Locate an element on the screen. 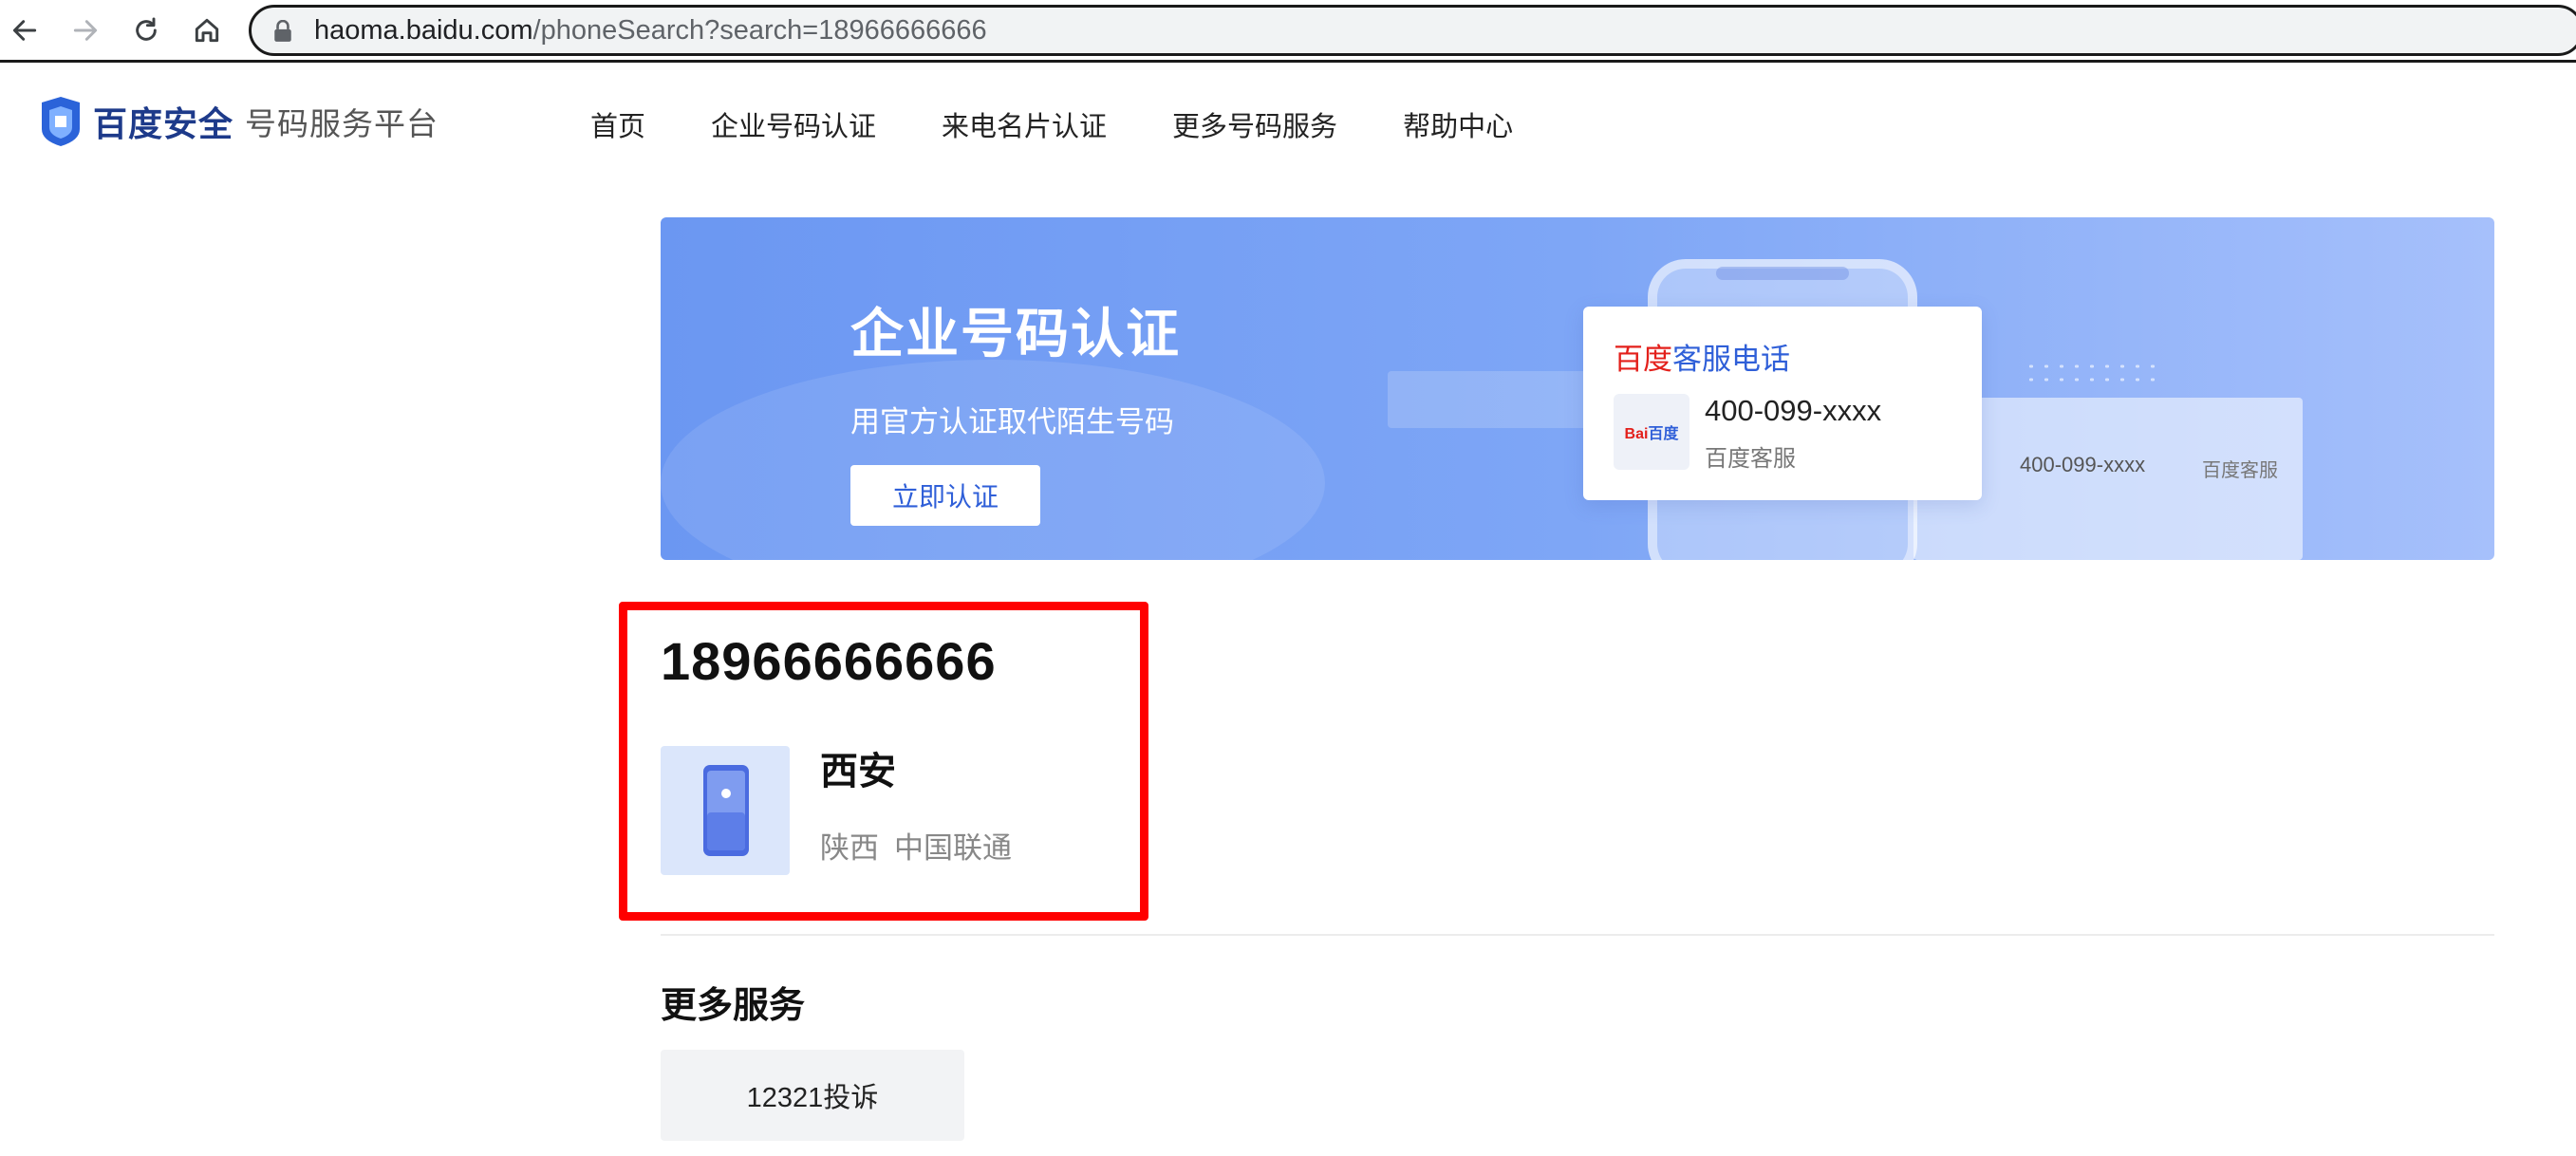 The image size is (2576, 1156). banner-subtitle: 用官方认证取代陌生号码 is located at coordinates (1012, 421).